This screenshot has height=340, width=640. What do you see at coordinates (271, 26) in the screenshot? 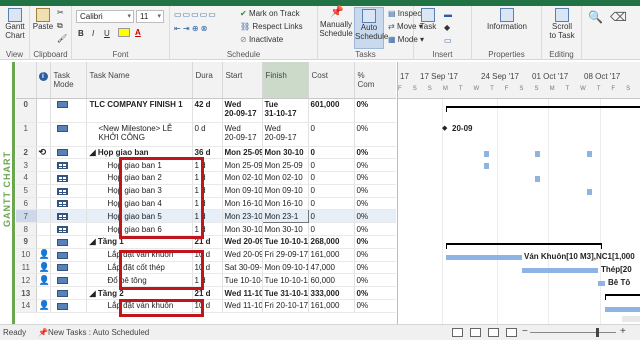
I see `respect-links-button: ⛓ Respect Links` at bounding box center [271, 26].